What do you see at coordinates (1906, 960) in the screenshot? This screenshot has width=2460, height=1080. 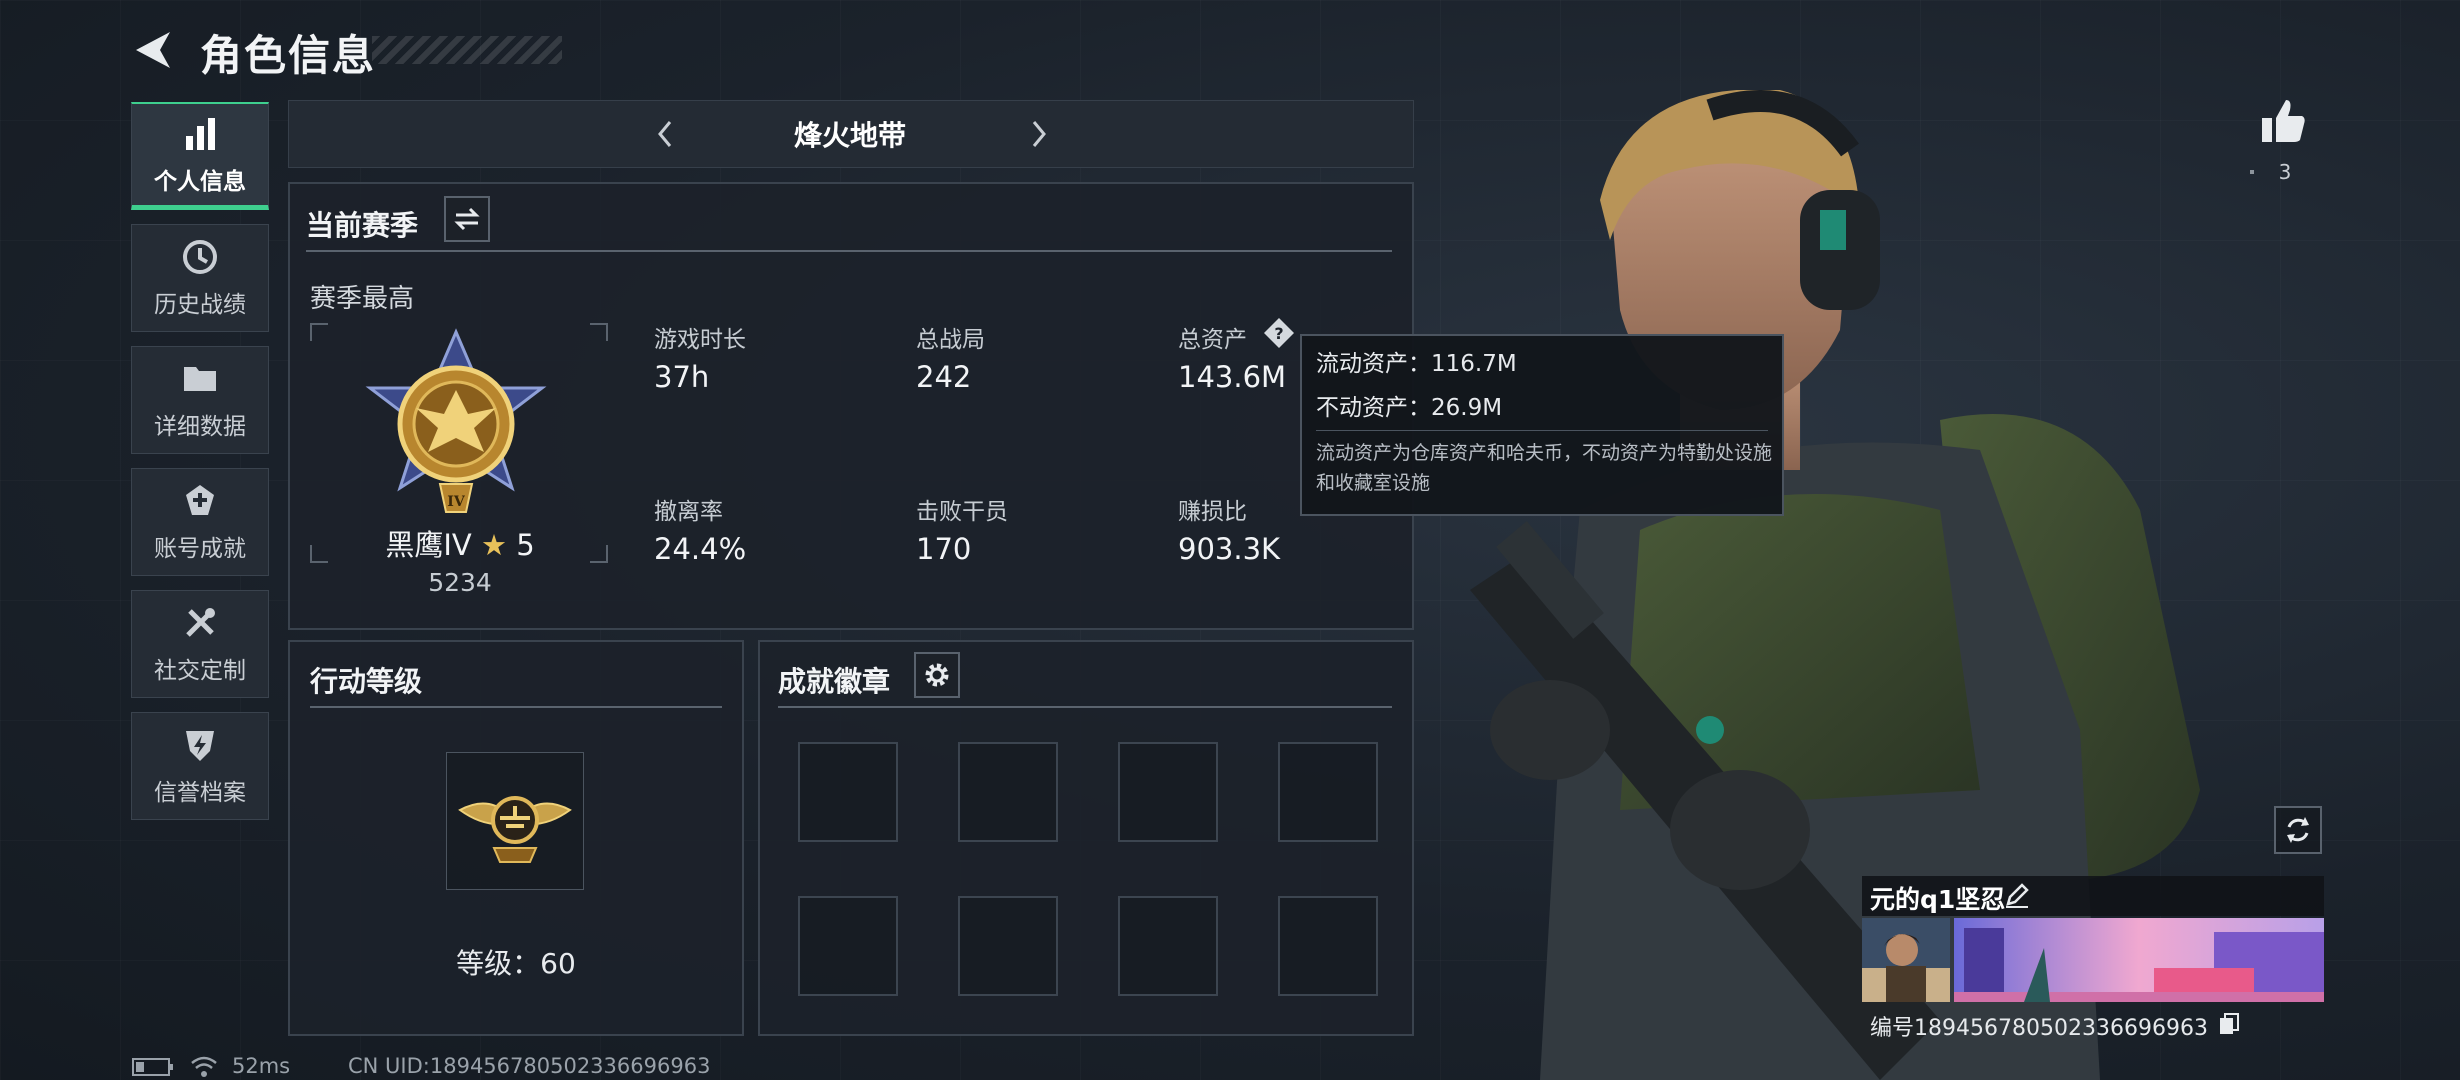 I see `player-avatar` at bounding box center [1906, 960].